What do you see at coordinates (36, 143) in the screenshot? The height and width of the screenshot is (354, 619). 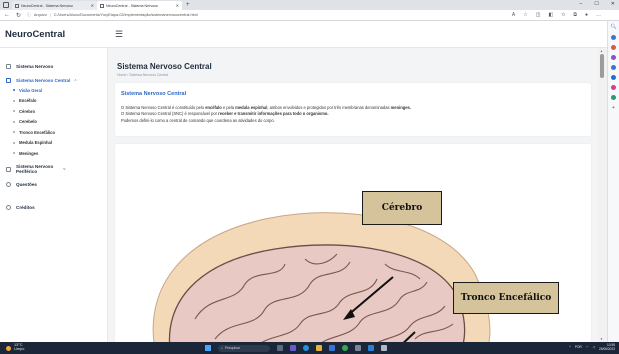 I see `sidebar-subitem-label: Medula Espinhal` at bounding box center [36, 143].